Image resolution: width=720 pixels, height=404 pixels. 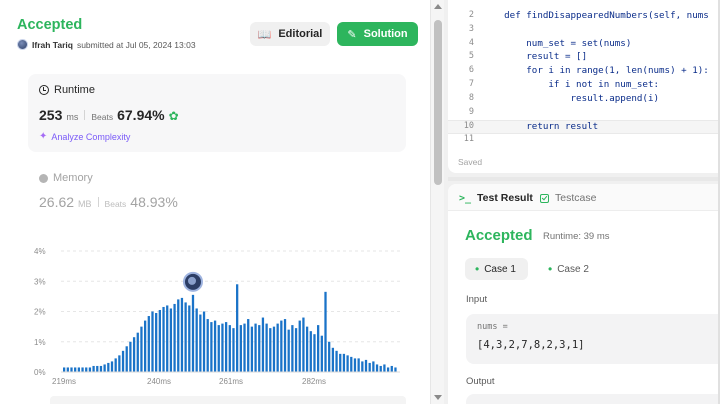 What do you see at coordinates (584, 179) in the screenshot?
I see `panel-resize-handle` at bounding box center [584, 179].